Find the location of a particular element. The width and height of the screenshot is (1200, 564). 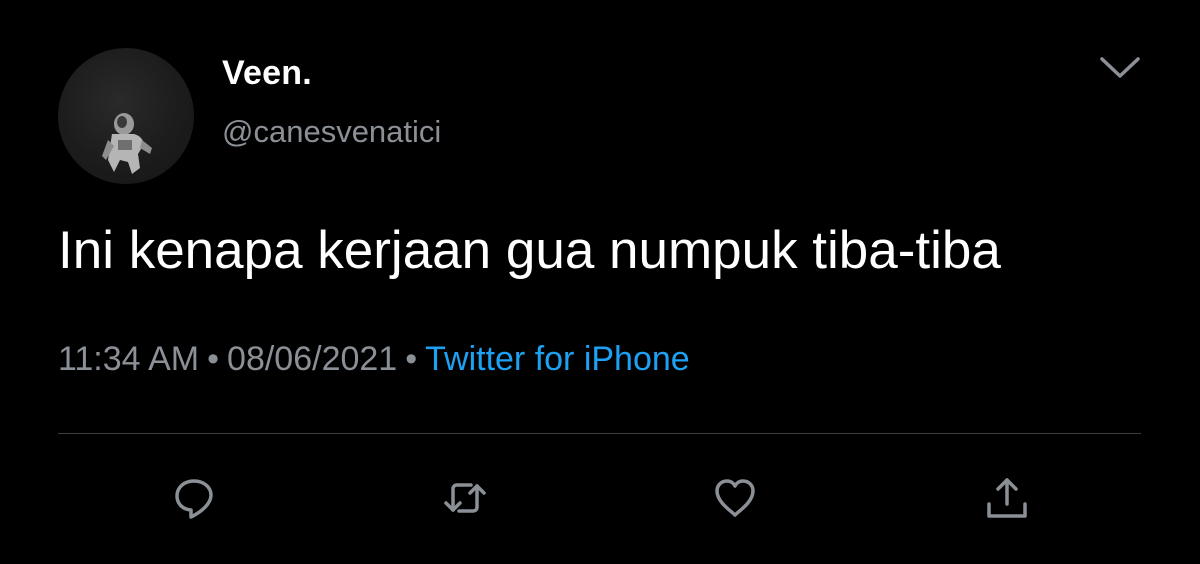

share-icon is located at coordinates (1007, 498).